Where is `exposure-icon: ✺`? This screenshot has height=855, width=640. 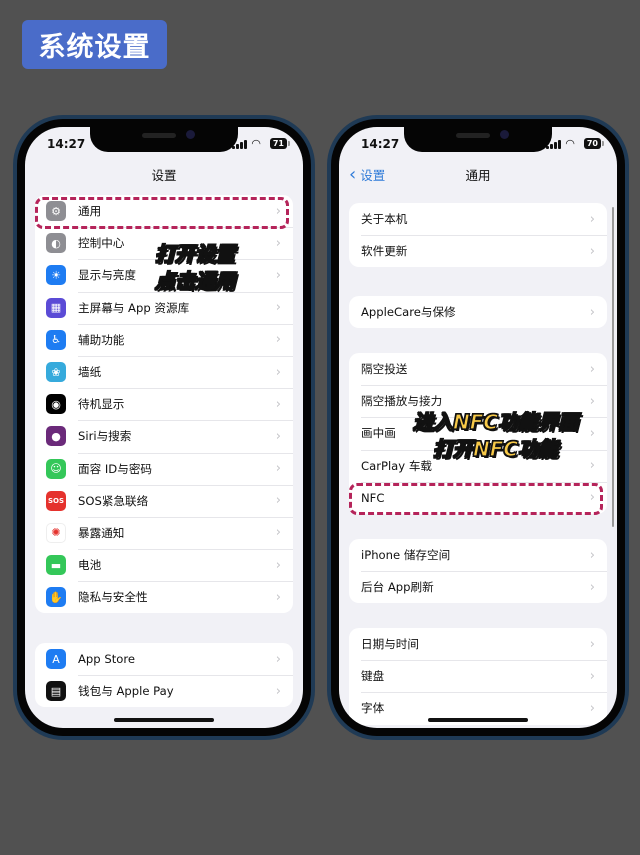
exposure-icon: ✺ is located at coordinates (56, 532).